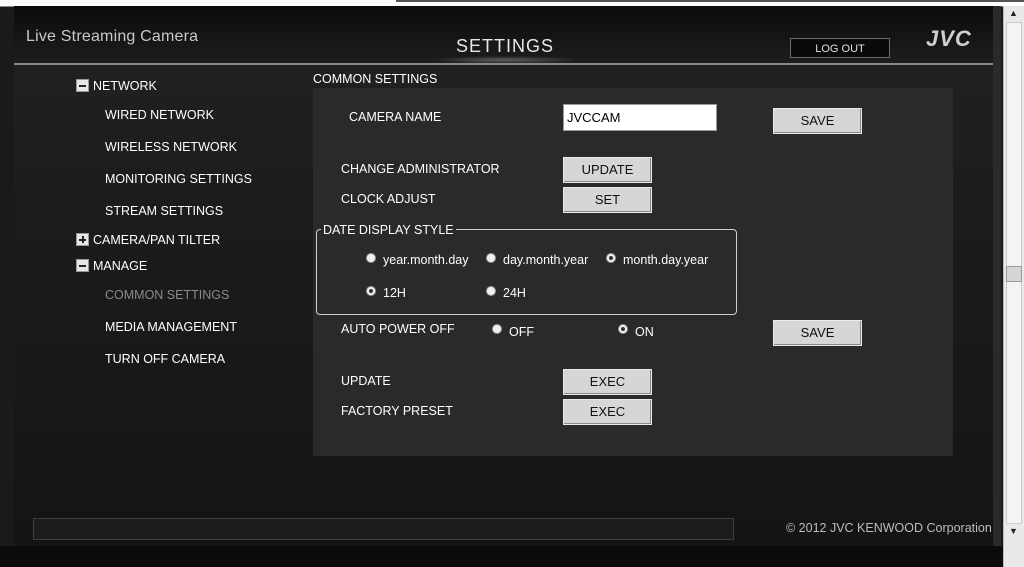 The height and width of the screenshot is (567, 1024). Describe the element at coordinates (607, 200) in the screenshot. I see `clock-adjust-set-button: SET` at that location.